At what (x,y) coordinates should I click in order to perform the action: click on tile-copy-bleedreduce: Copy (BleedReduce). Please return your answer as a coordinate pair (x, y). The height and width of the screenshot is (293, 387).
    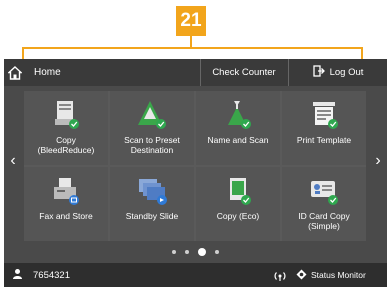
    Looking at the image, I should click on (66, 128).